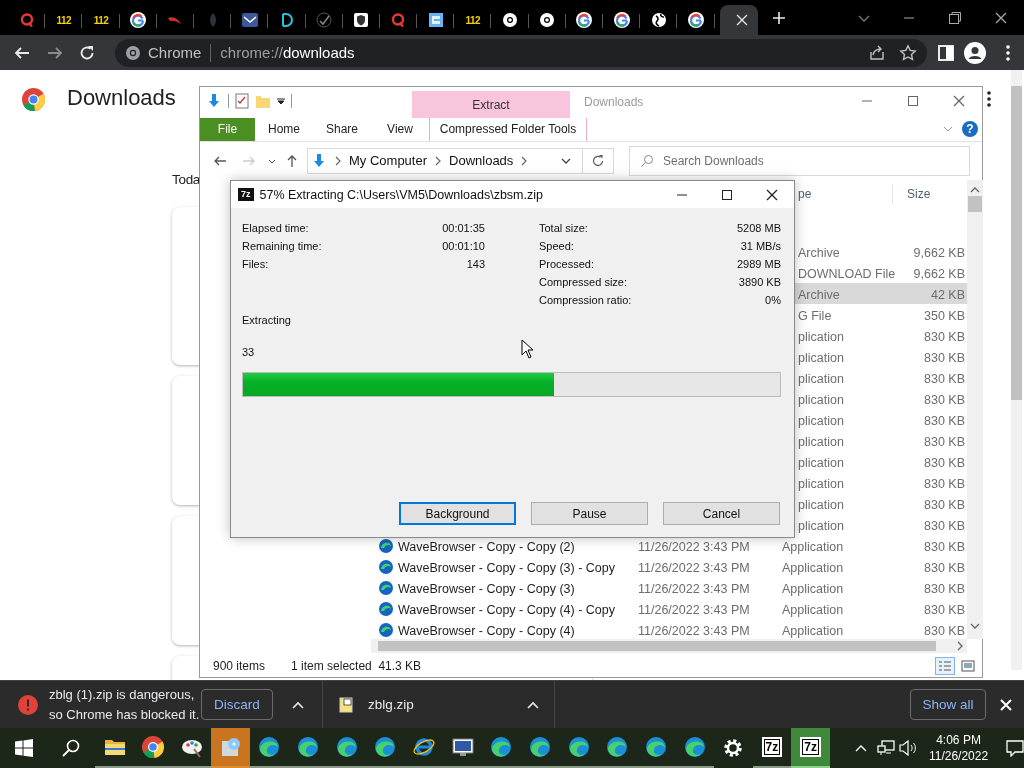 This screenshot has height=768, width=1024. I want to click on properties-icon, so click(242, 101).